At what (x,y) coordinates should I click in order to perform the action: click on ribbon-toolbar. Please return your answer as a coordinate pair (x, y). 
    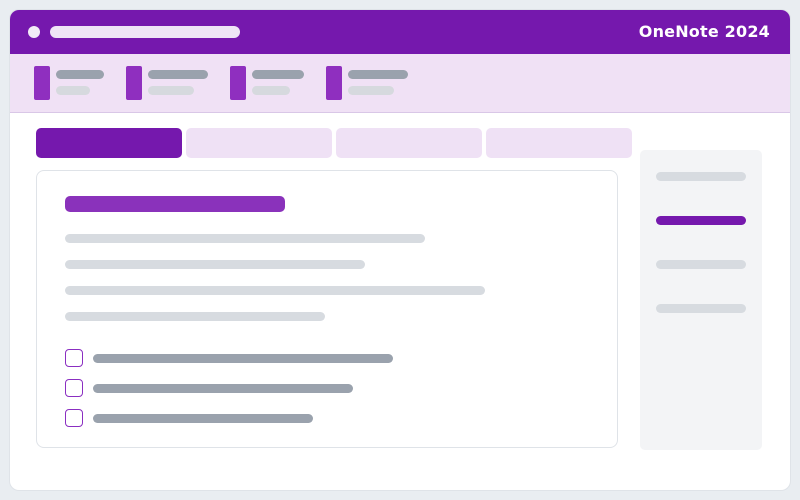
    Looking at the image, I should click on (400, 83).